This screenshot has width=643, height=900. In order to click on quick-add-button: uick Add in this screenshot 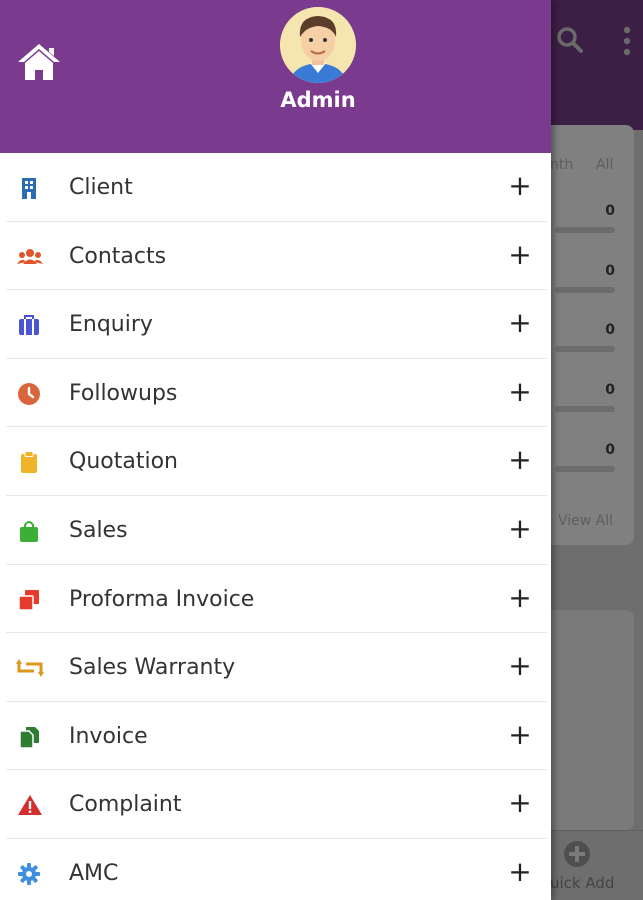, I will do `click(595, 865)`.